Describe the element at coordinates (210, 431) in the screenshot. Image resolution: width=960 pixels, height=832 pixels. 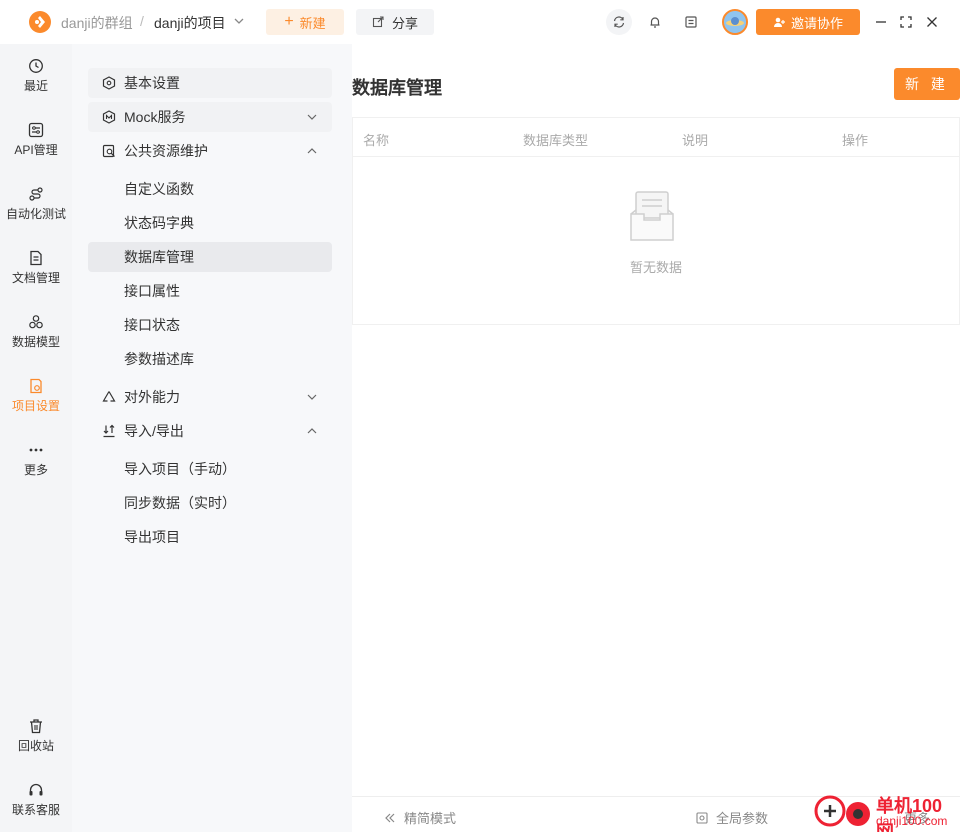
I see `nav-item-import-export: 导入/导出` at that location.